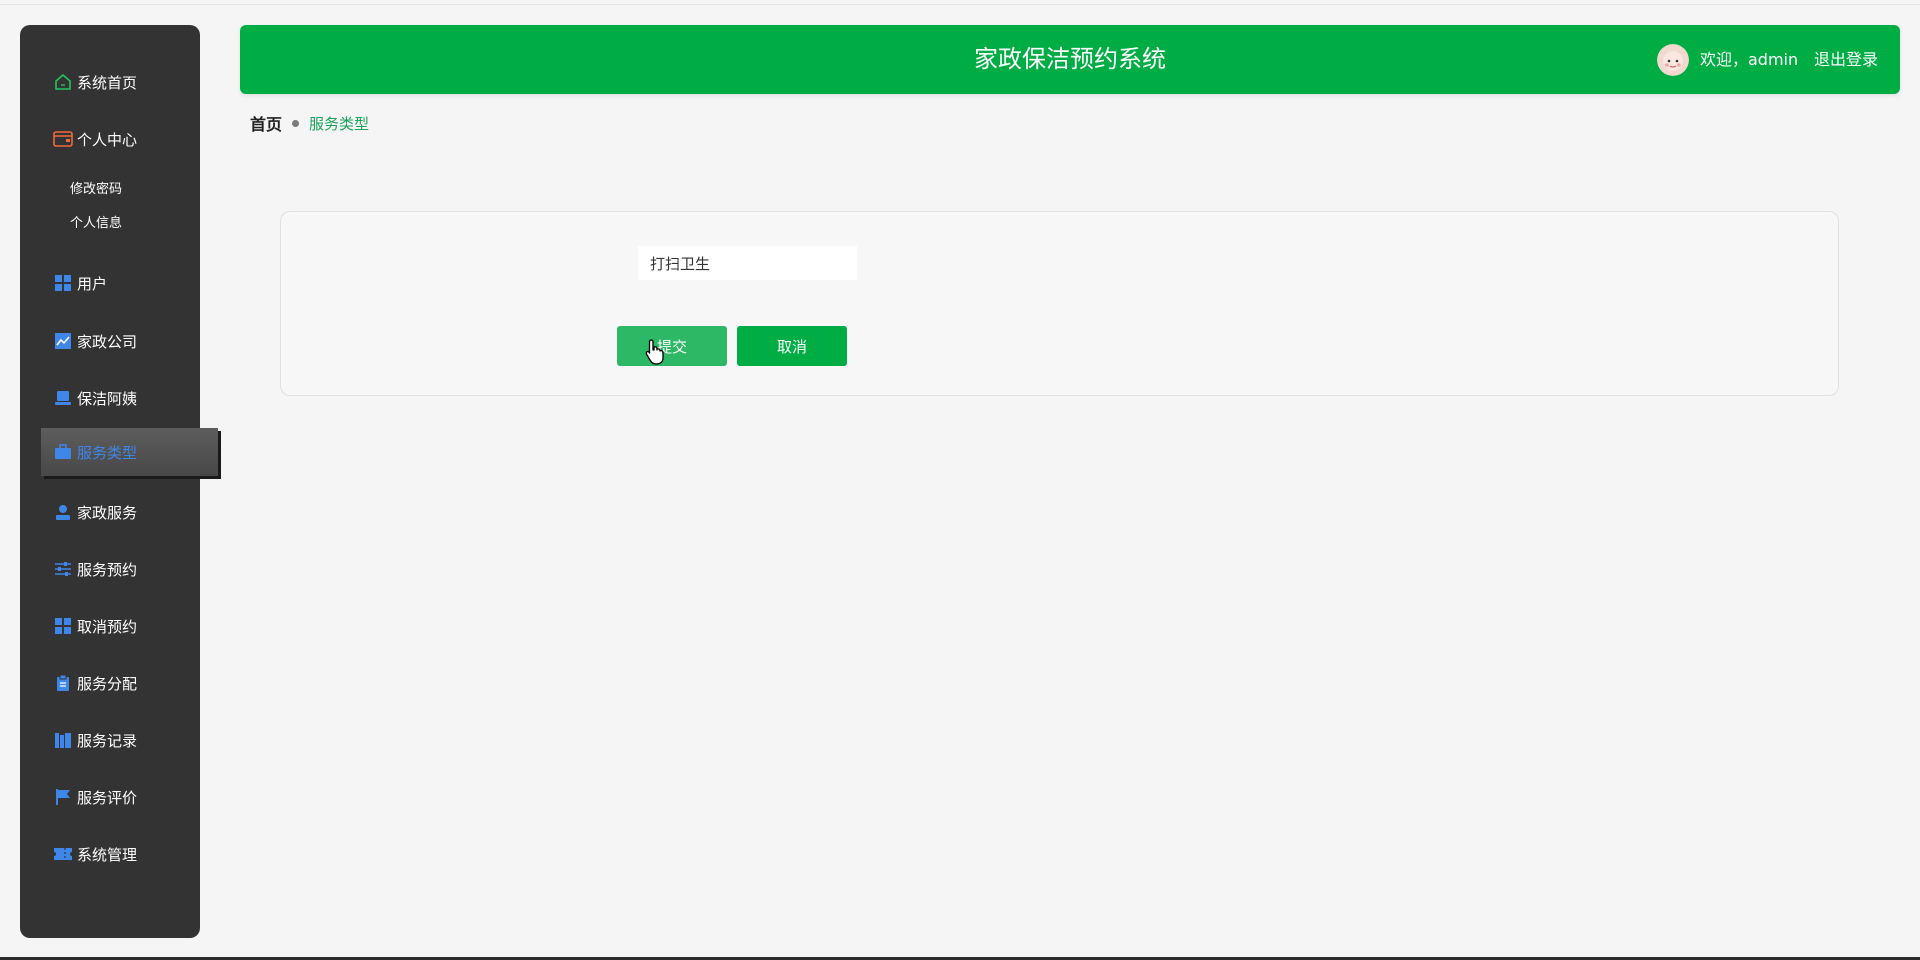  Describe the element at coordinates (63, 398) in the screenshot. I see `laptop-icon` at that location.